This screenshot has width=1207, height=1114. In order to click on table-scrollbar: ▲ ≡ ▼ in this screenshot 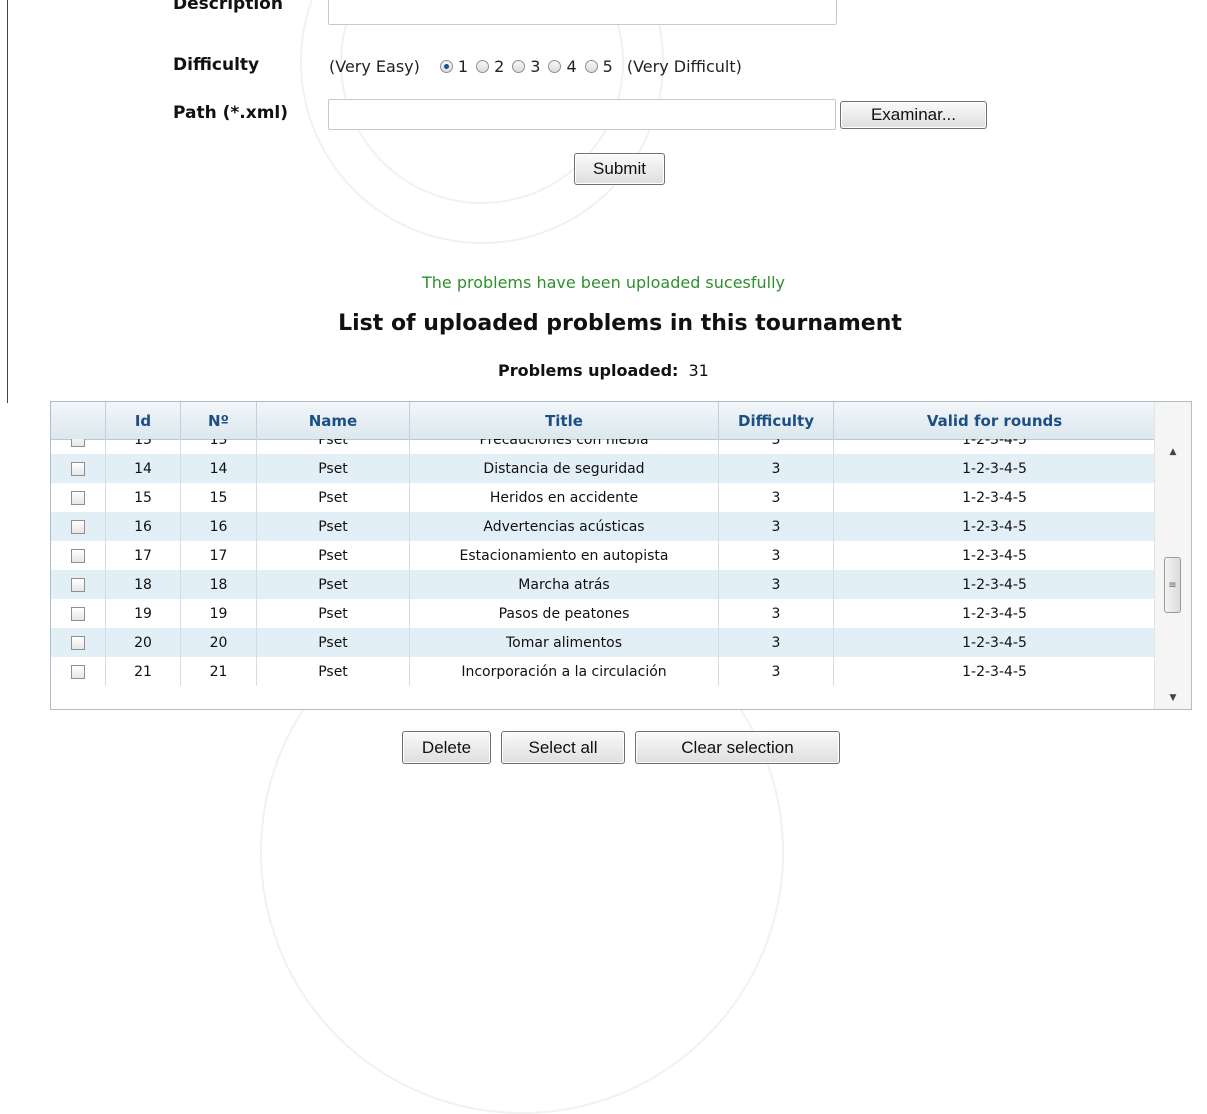, I will do `click(1172, 555)`.